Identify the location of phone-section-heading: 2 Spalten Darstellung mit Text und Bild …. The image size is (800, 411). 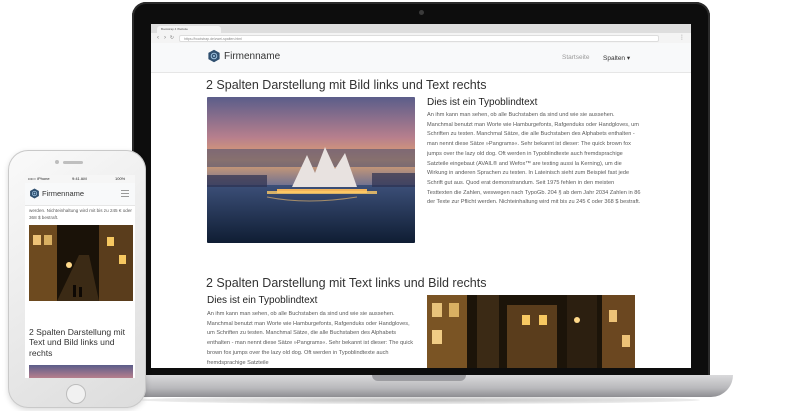
(77, 342).